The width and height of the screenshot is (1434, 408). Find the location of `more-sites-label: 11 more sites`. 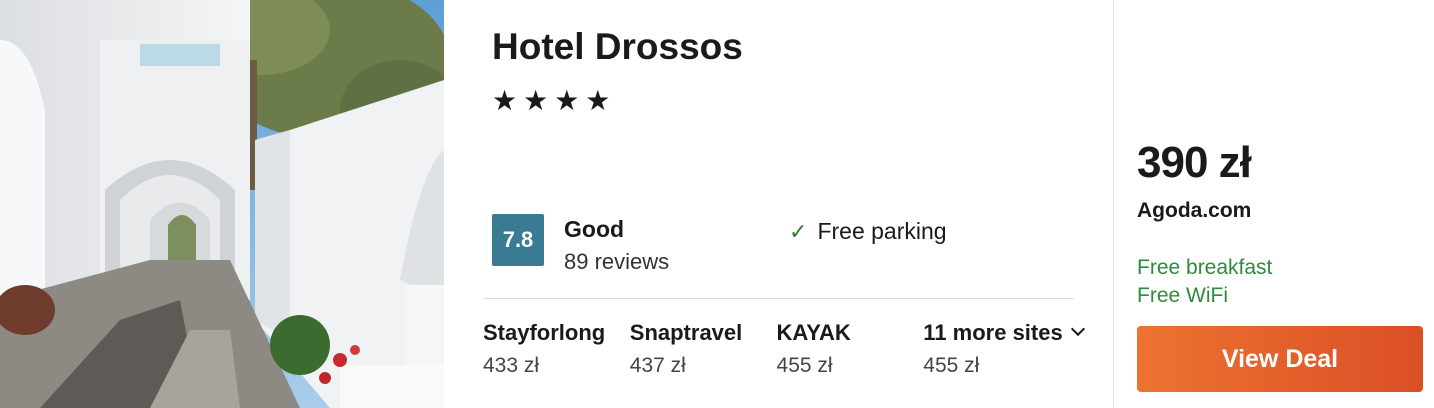

more-sites-label: 11 more sites is located at coordinates (993, 332).